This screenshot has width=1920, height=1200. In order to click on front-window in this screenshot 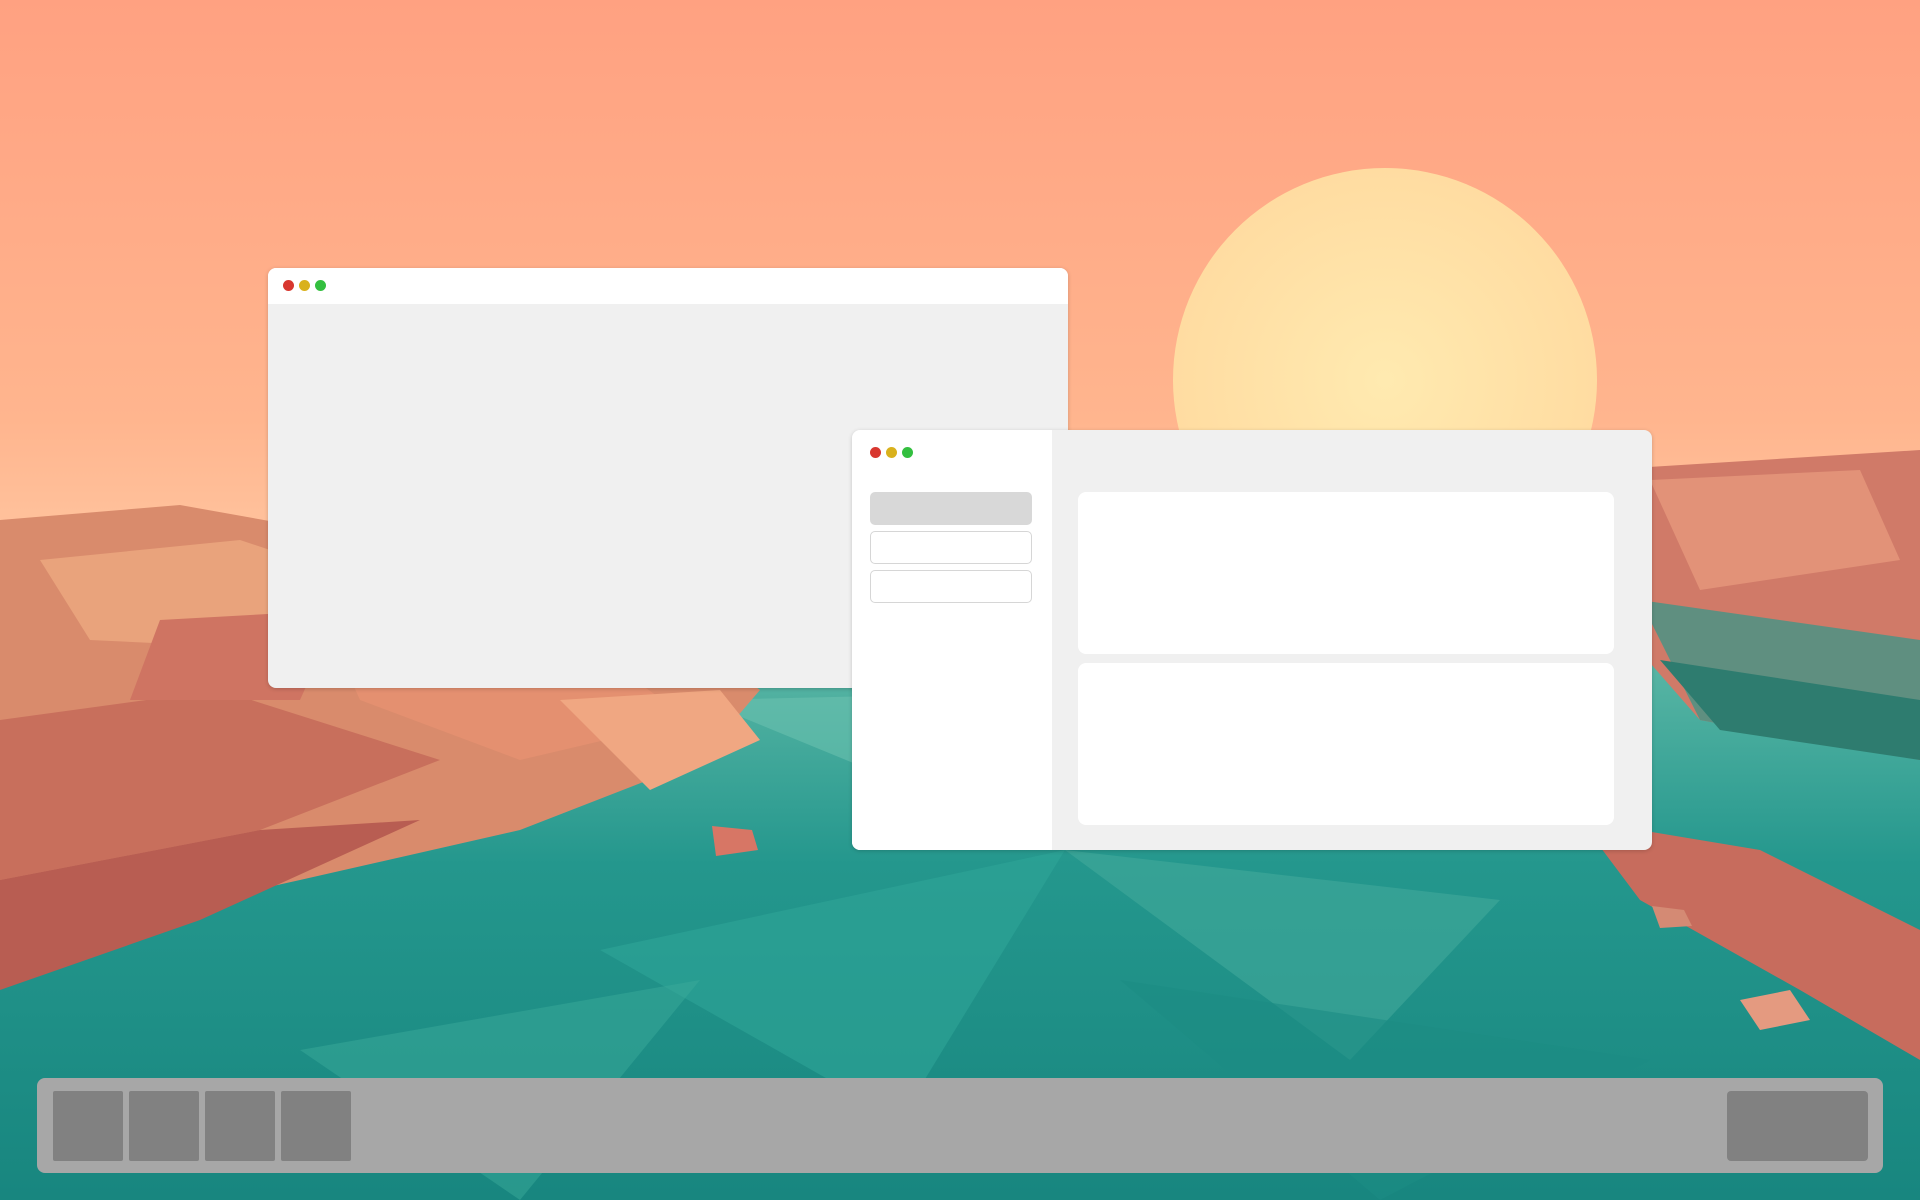, I will do `click(1252, 640)`.